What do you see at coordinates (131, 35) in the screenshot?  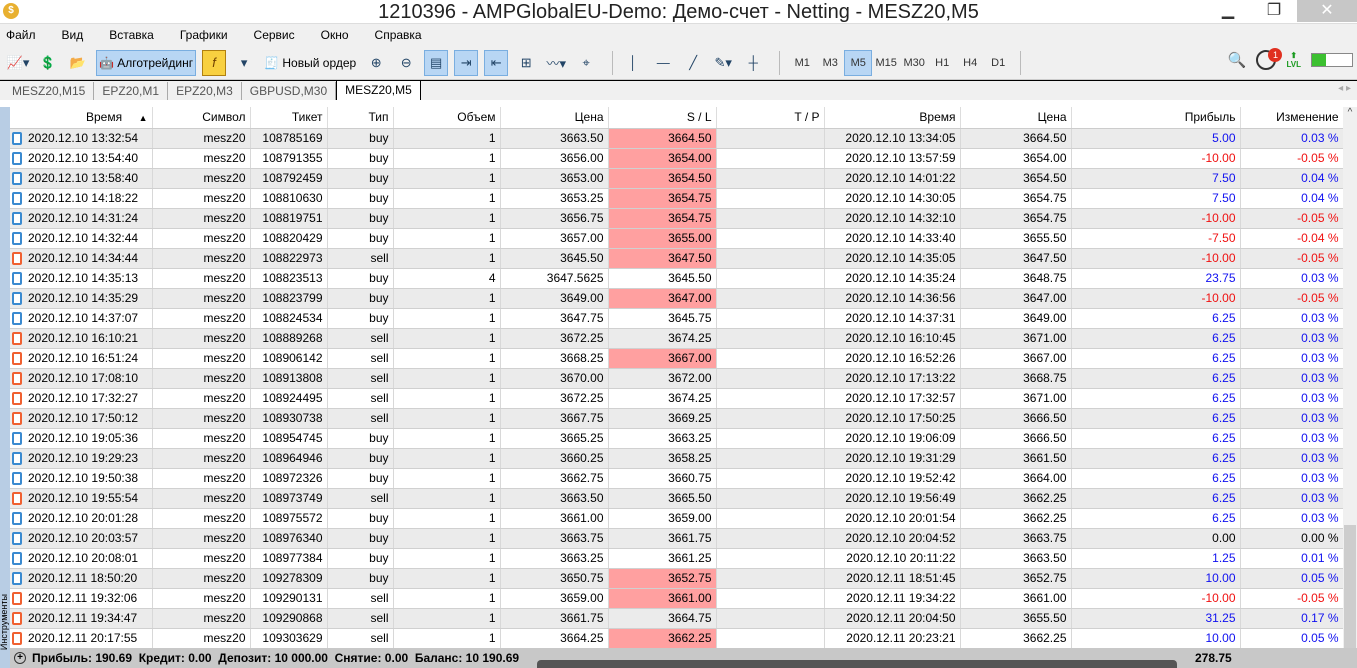 I see `menu-item: Вставка` at bounding box center [131, 35].